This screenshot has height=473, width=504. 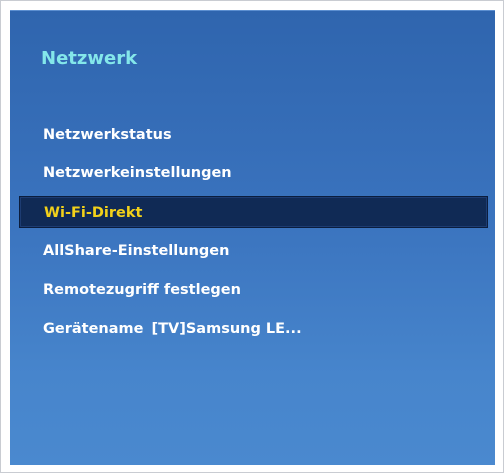 What do you see at coordinates (137, 173) in the screenshot?
I see `menu-item-label: Netzwerkeinstellungen` at bounding box center [137, 173].